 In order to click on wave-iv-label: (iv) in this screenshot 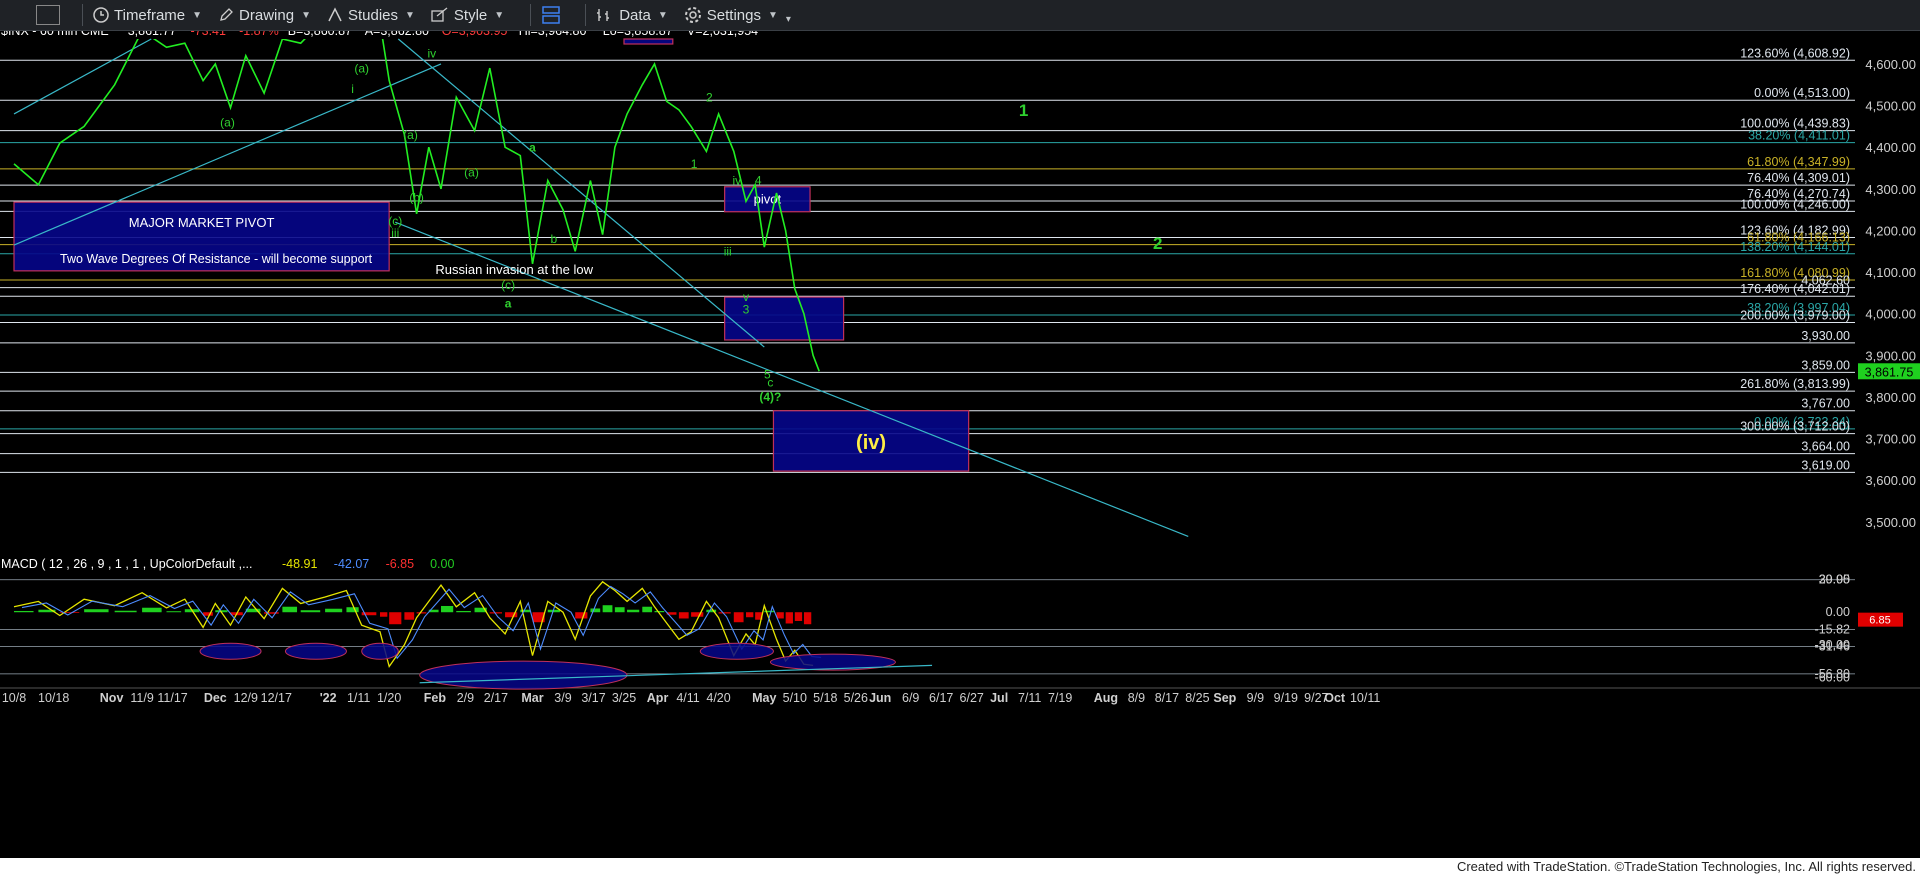, I will do `click(871, 443)`.